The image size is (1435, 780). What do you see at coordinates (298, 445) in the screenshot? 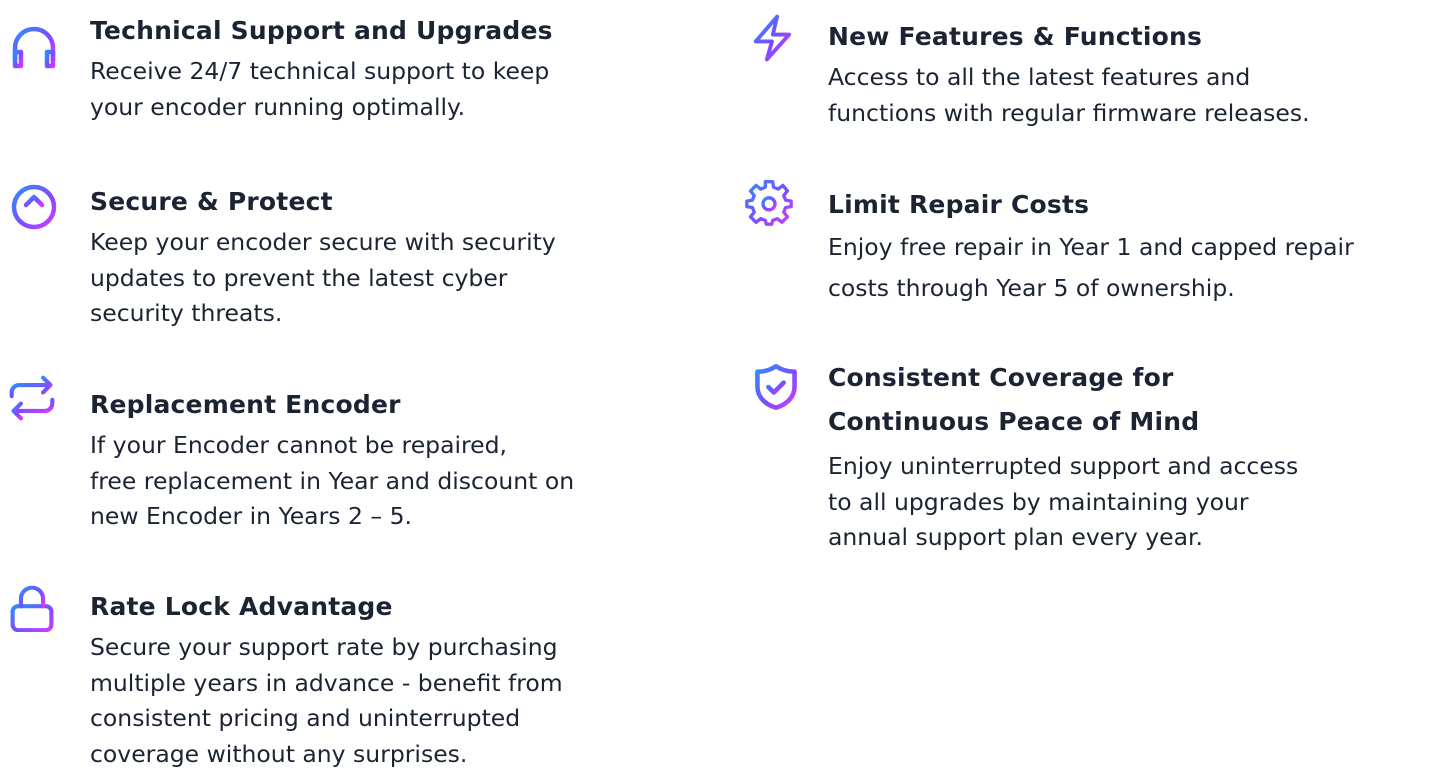
I see `description-line: If your Encoder cannot be repaired,` at bounding box center [298, 445].